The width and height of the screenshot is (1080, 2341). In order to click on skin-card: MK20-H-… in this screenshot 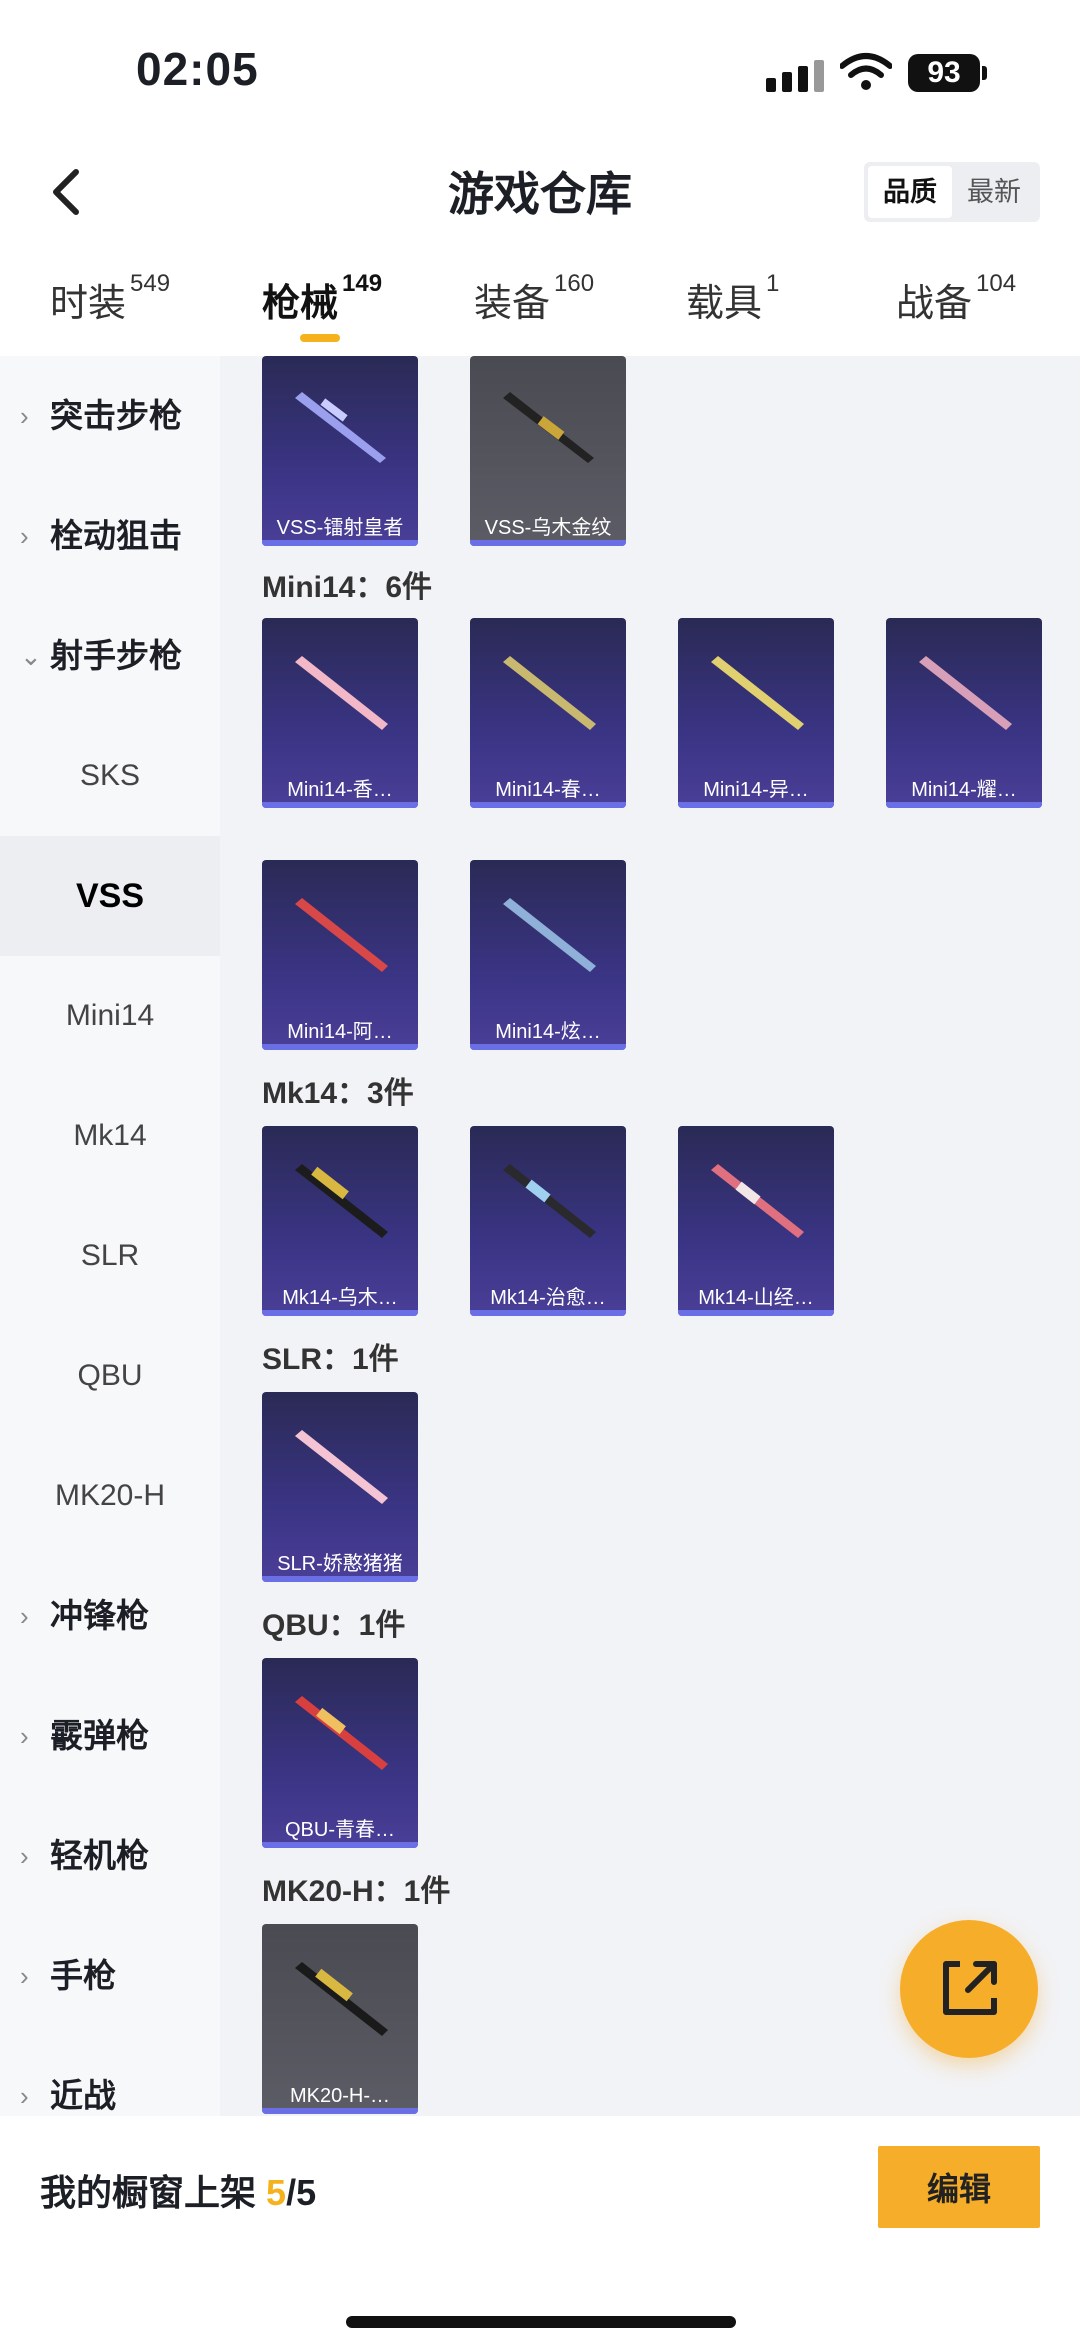, I will do `click(340, 2019)`.